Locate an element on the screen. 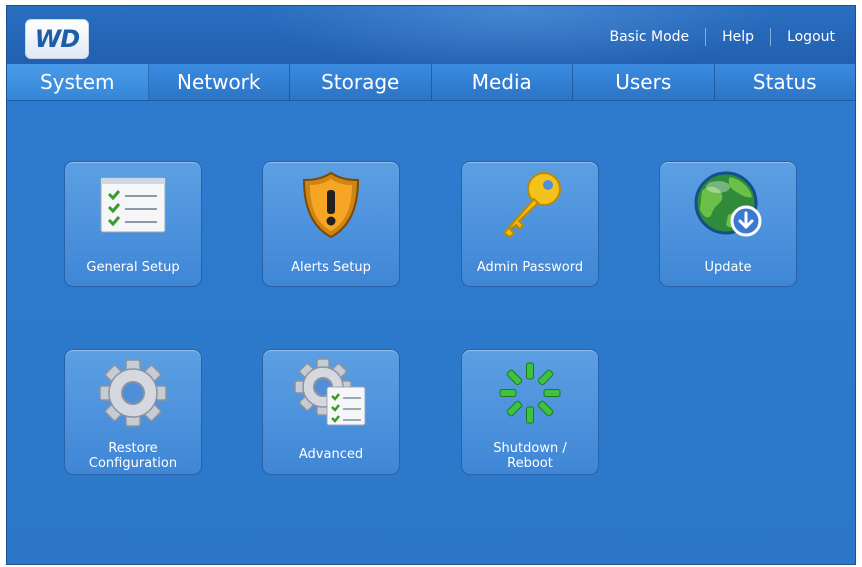  restore-label-line2: Configuration is located at coordinates (133, 463).